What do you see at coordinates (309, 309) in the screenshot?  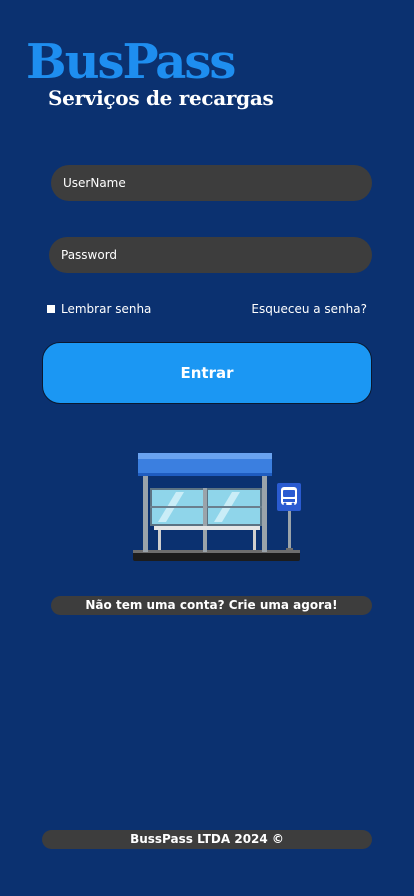 I see `forgot-password-link: Esqueceu a senha?` at bounding box center [309, 309].